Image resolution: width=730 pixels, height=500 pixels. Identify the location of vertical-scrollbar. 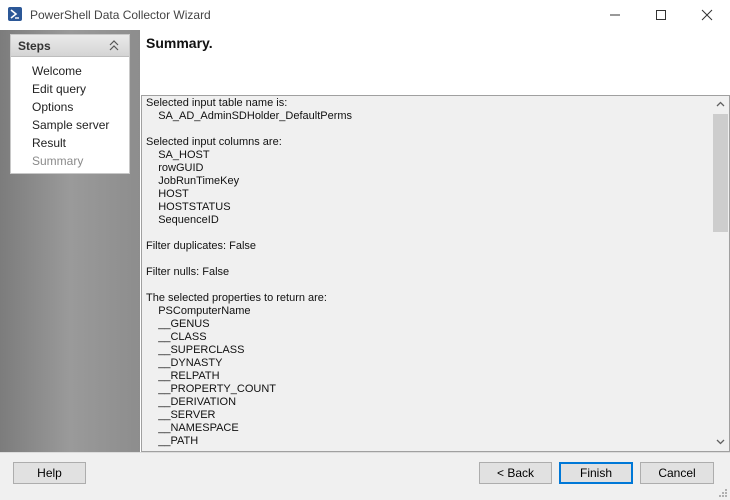
(720, 273).